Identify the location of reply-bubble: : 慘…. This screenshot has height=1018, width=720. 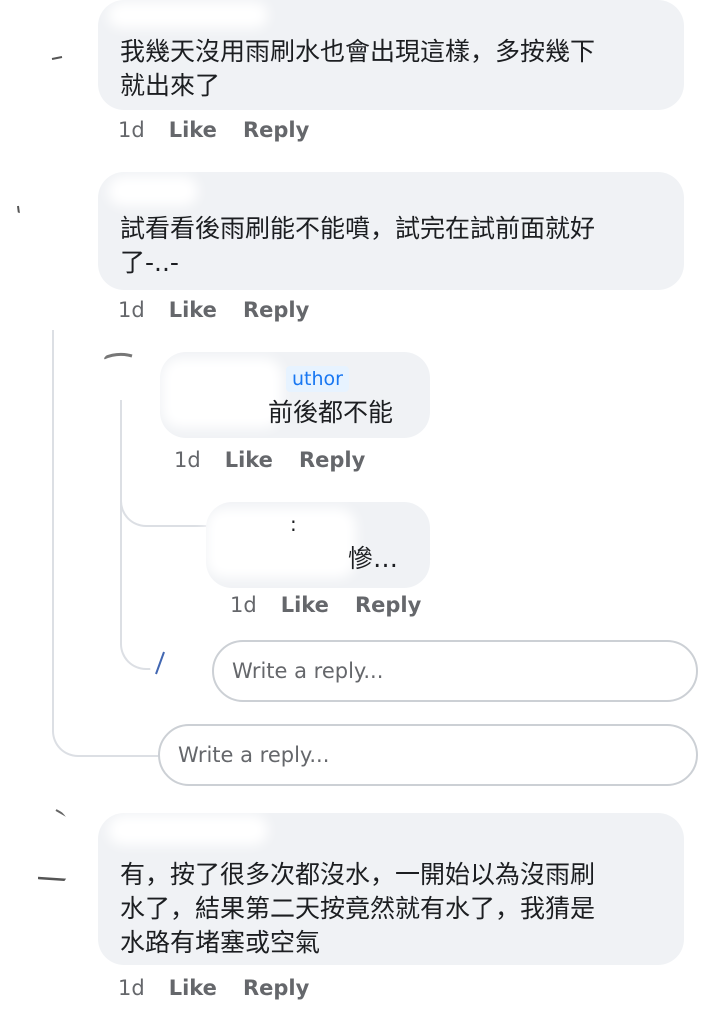
(318, 545).